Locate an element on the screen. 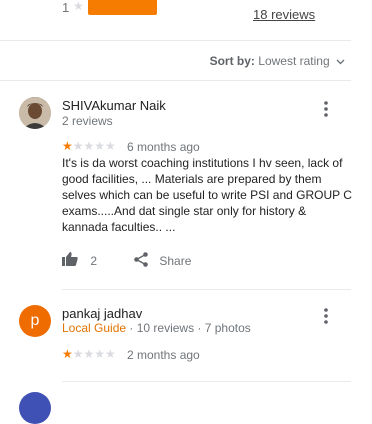 This screenshot has width=372, height=424. sort-label: Sort by: is located at coordinates (232, 61).